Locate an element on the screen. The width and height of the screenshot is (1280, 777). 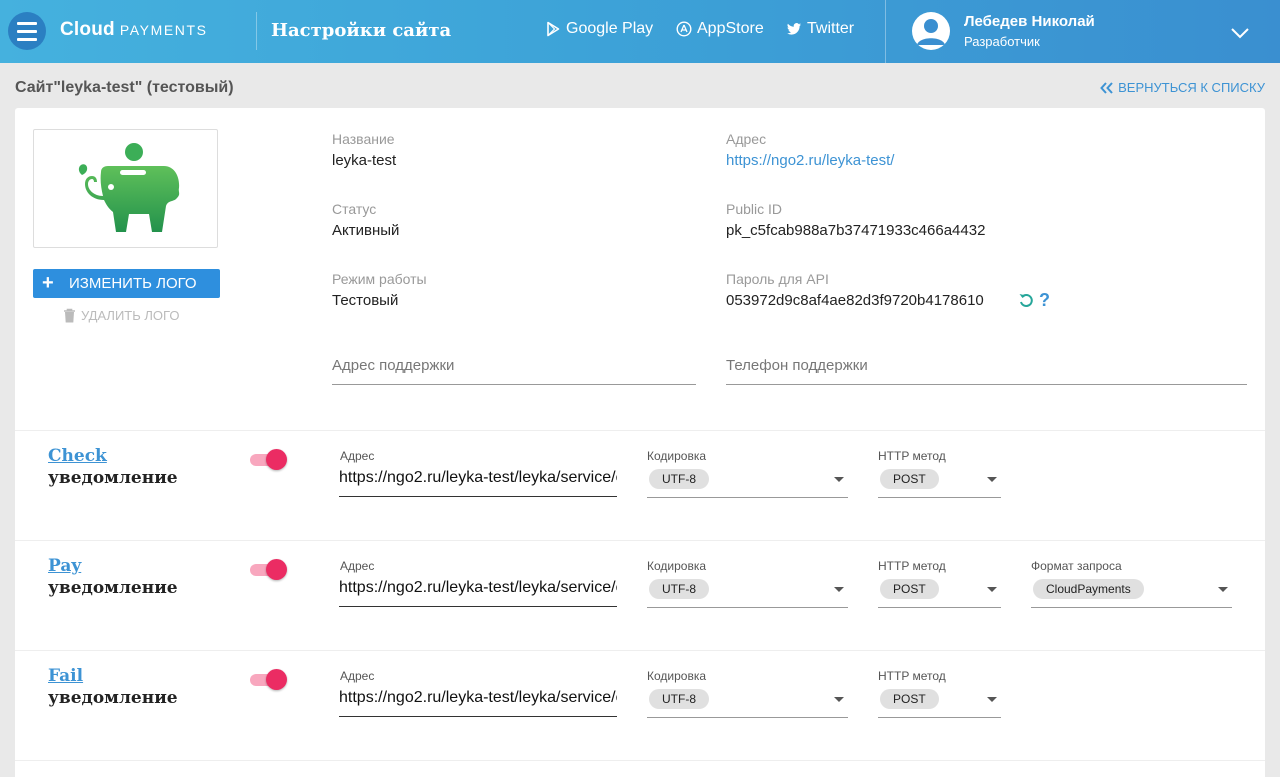
public-id-value: pk_c5fcab988a7b37471933c466a4432 is located at coordinates (856, 230).